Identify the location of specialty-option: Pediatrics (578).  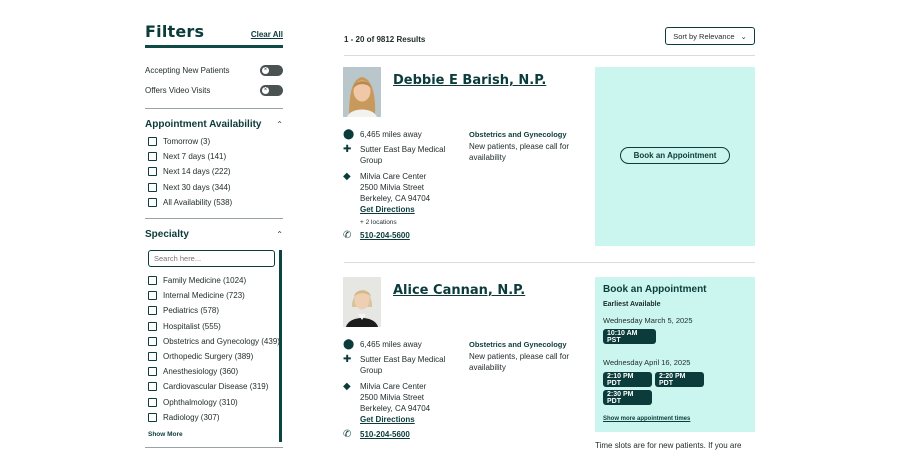
(214, 310).